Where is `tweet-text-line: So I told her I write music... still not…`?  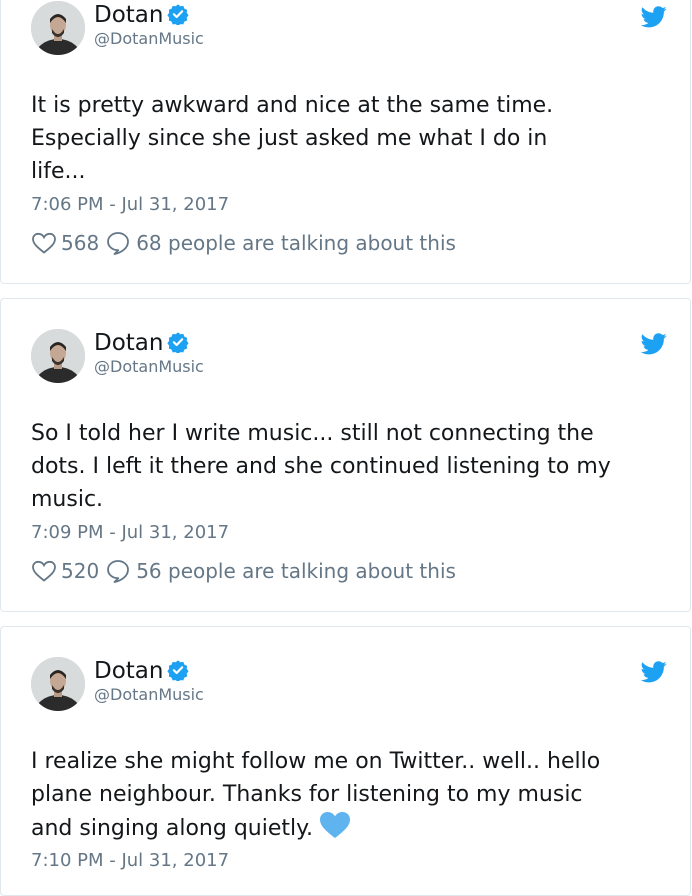
tweet-text-line: So I told her I write music... still not… is located at coordinates (312, 433).